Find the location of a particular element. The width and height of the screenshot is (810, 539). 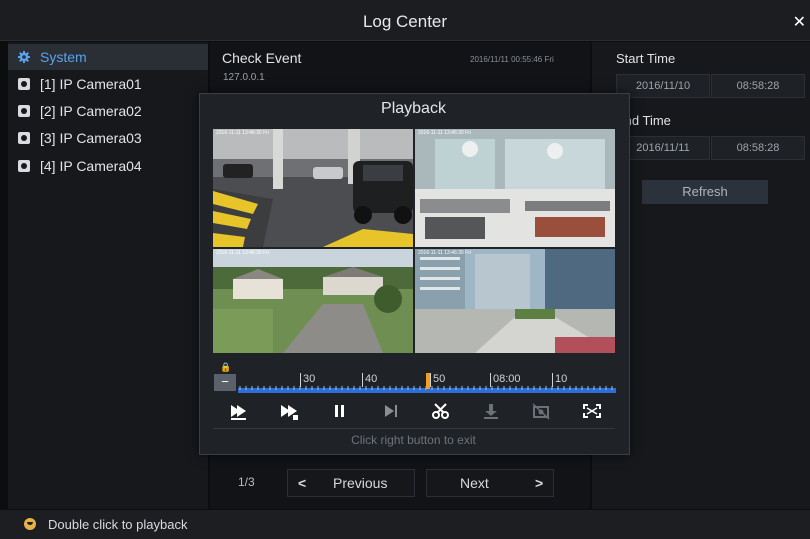

tree-item-camera02: [2] IP Camera02 is located at coordinates (108, 111).